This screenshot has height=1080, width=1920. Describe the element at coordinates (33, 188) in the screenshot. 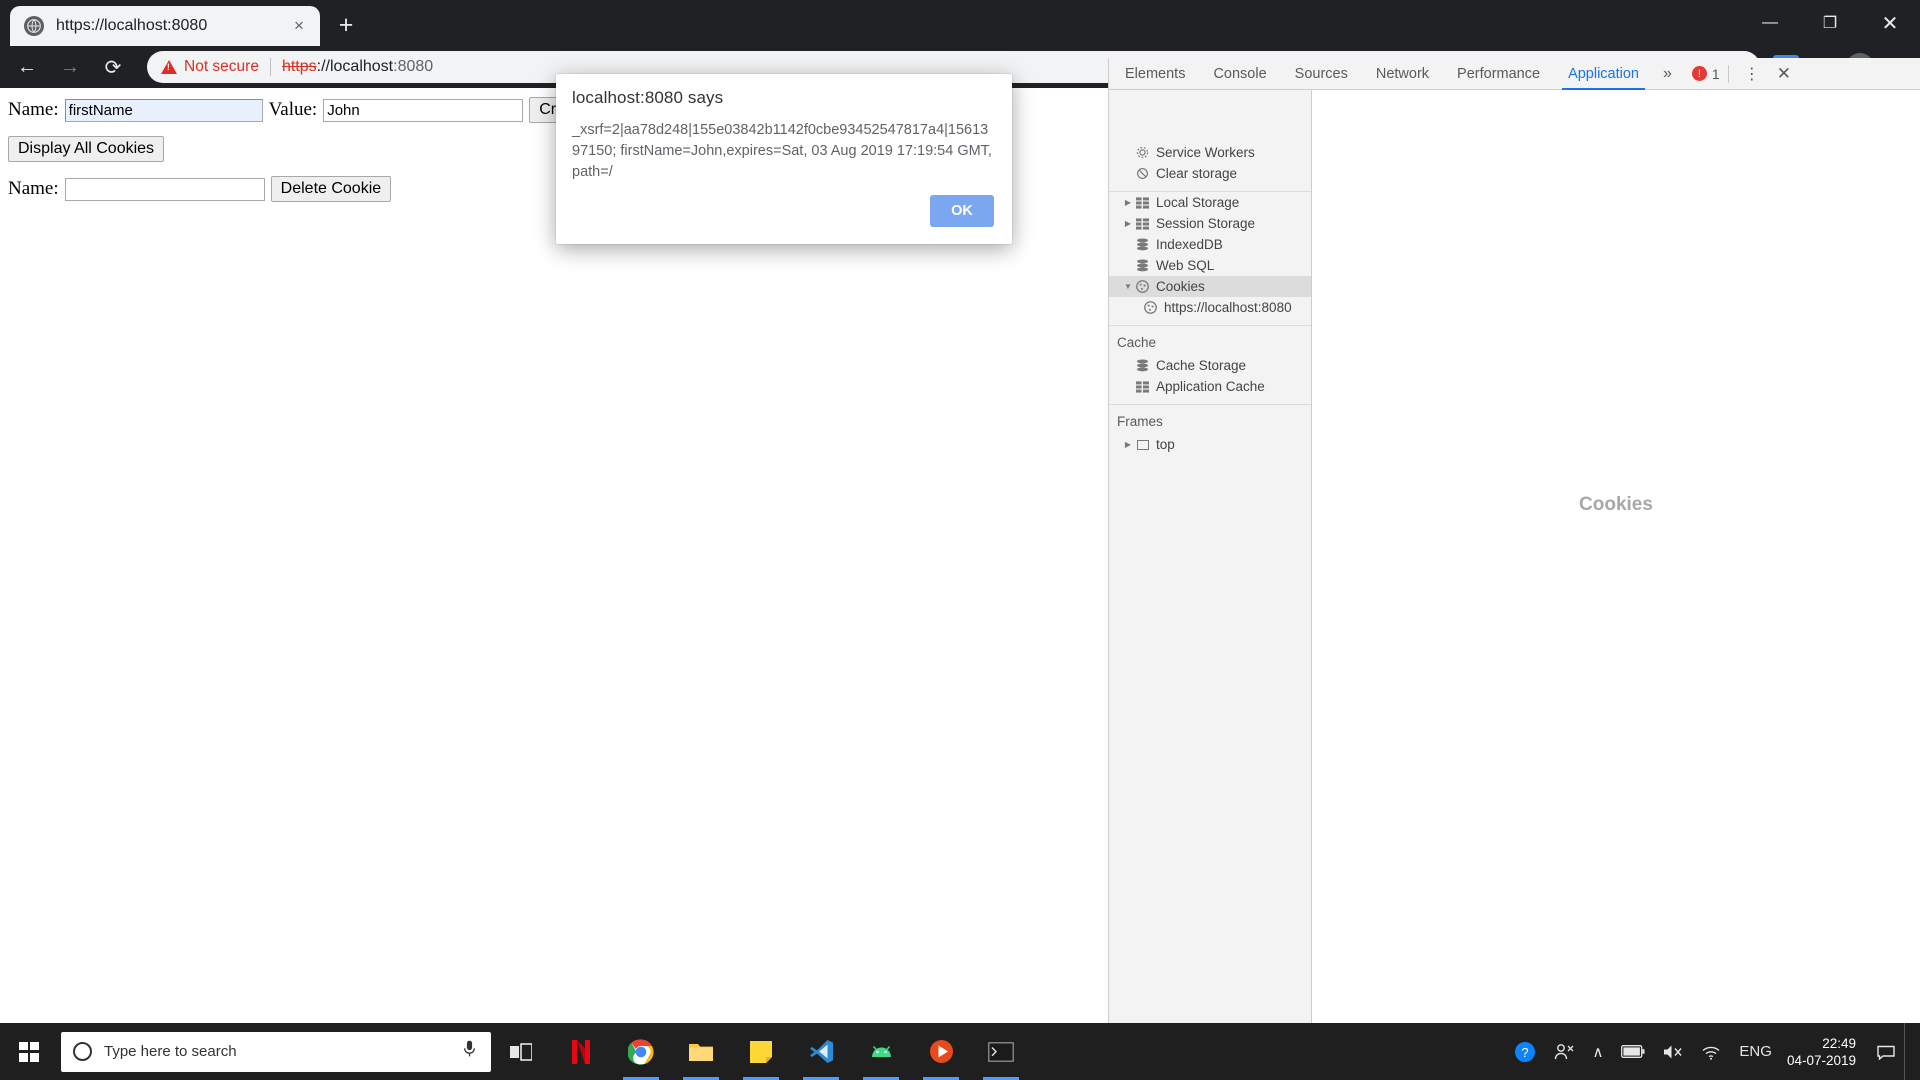

I see `delete-name-label: Name:` at that location.